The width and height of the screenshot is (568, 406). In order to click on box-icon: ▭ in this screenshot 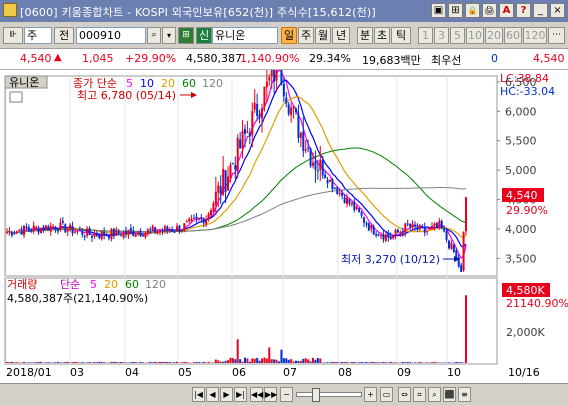, I will do `click(386, 394)`.